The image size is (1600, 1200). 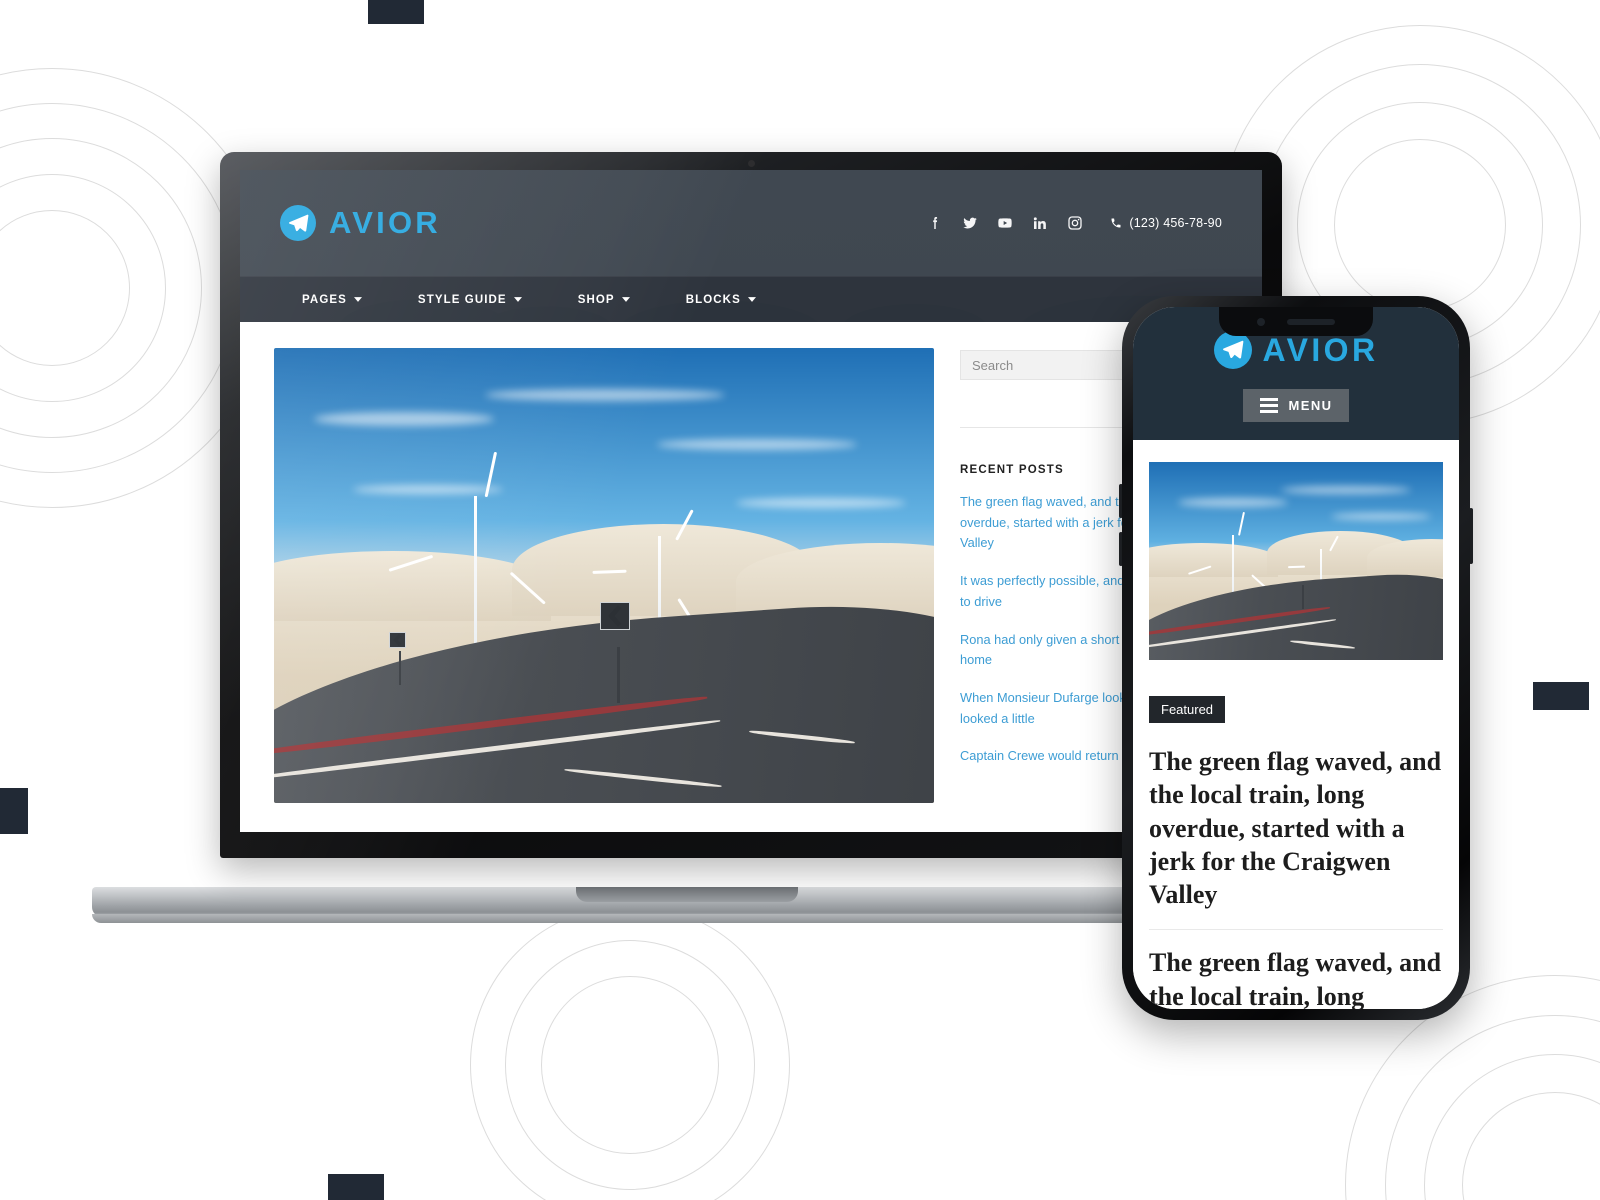 What do you see at coordinates (385, 222) in the screenshot?
I see `site-logo-text: AVIOR` at bounding box center [385, 222].